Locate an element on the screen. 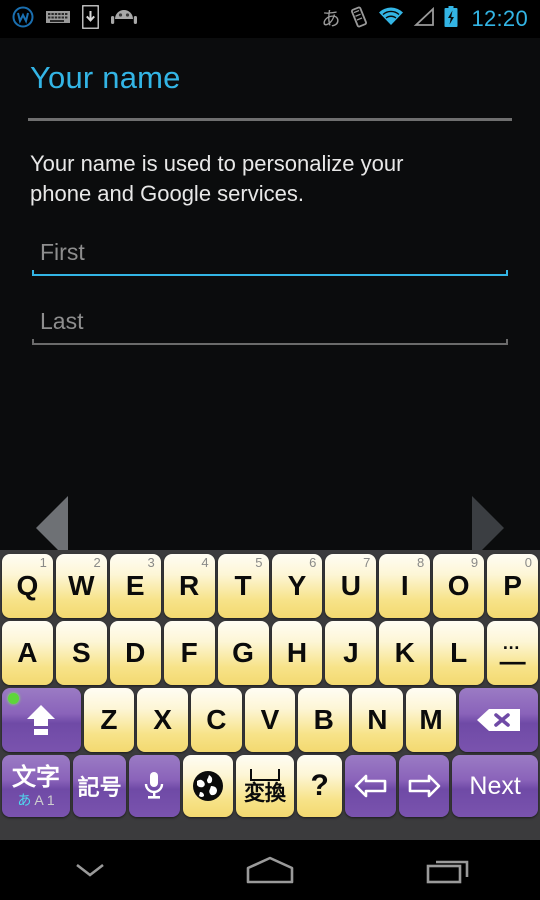 This screenshot has height=900, width=540. mic-key is located at coordinates (154, 786).